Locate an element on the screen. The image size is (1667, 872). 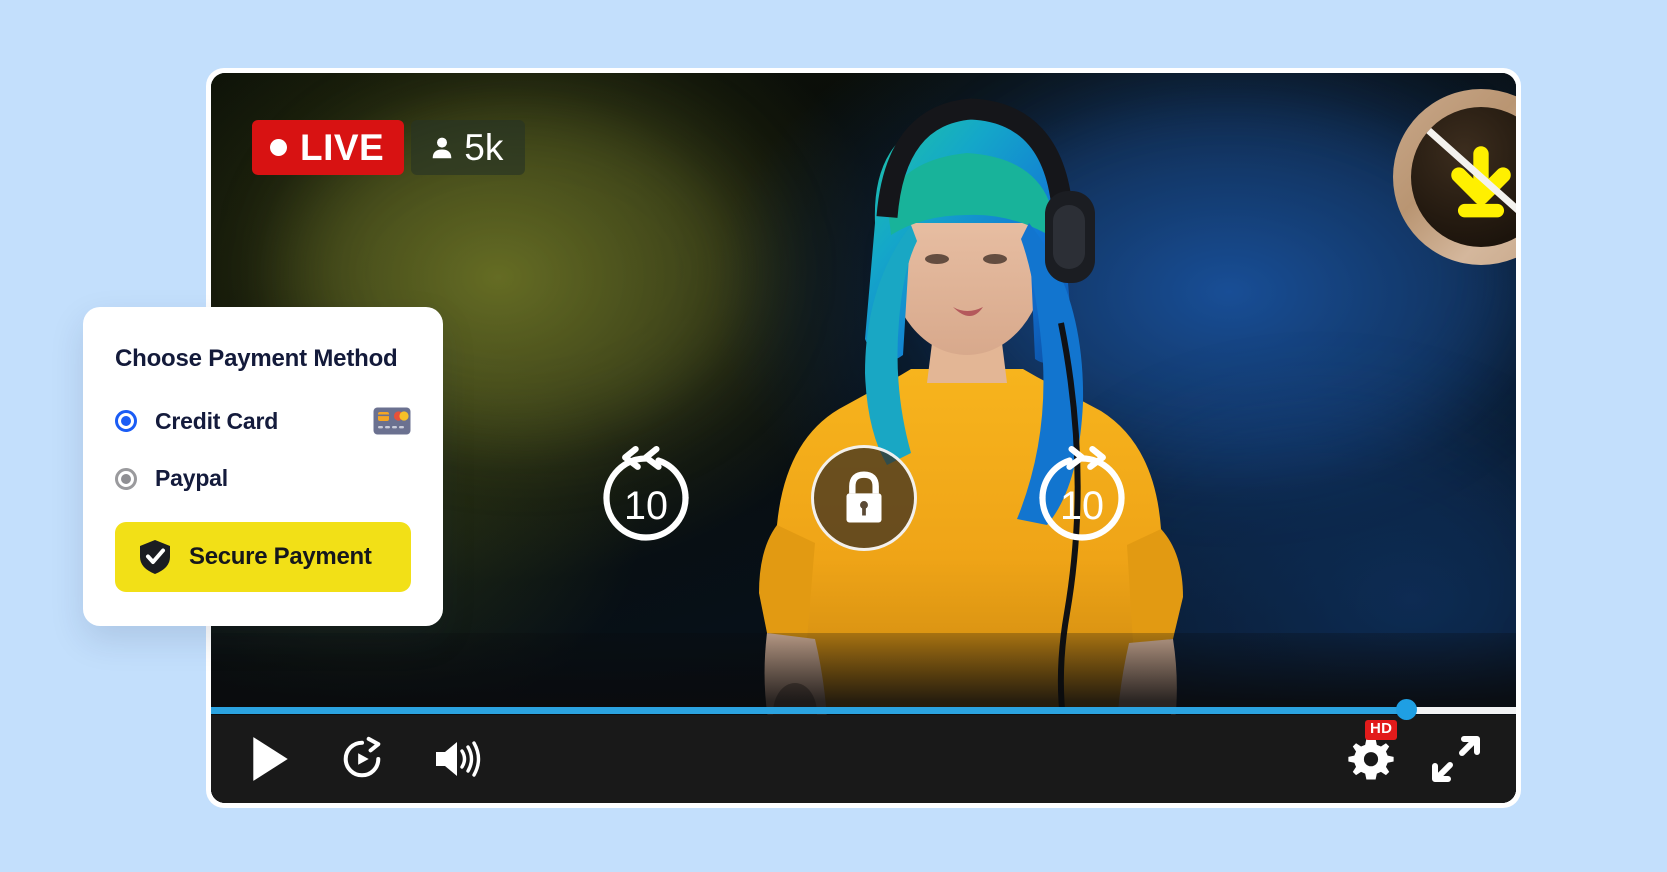
payment-option-credit-card: Credit Card is located at coordinates (263, 421).